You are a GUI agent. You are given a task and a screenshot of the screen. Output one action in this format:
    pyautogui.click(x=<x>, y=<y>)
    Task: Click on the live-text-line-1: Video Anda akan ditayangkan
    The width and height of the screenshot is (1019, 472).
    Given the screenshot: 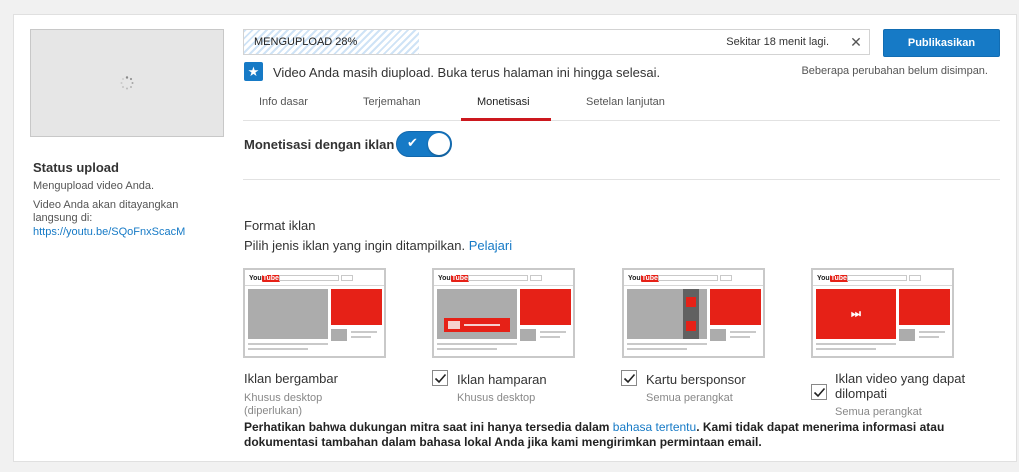 What is the action you would take?
    pyautogui.click(x=106, y=205)
    